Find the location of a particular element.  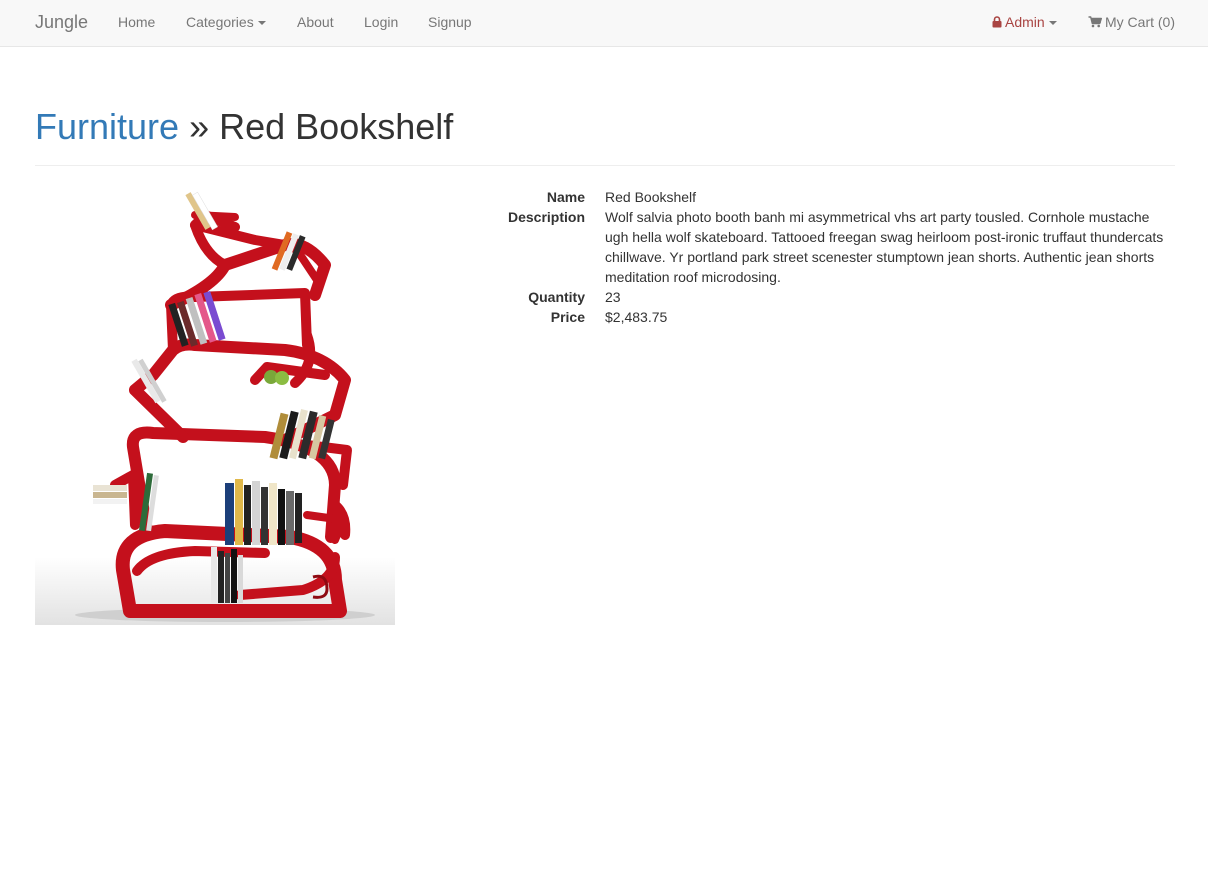

nav-categories-dropdown: Categories is located at coordinates (226, 23).